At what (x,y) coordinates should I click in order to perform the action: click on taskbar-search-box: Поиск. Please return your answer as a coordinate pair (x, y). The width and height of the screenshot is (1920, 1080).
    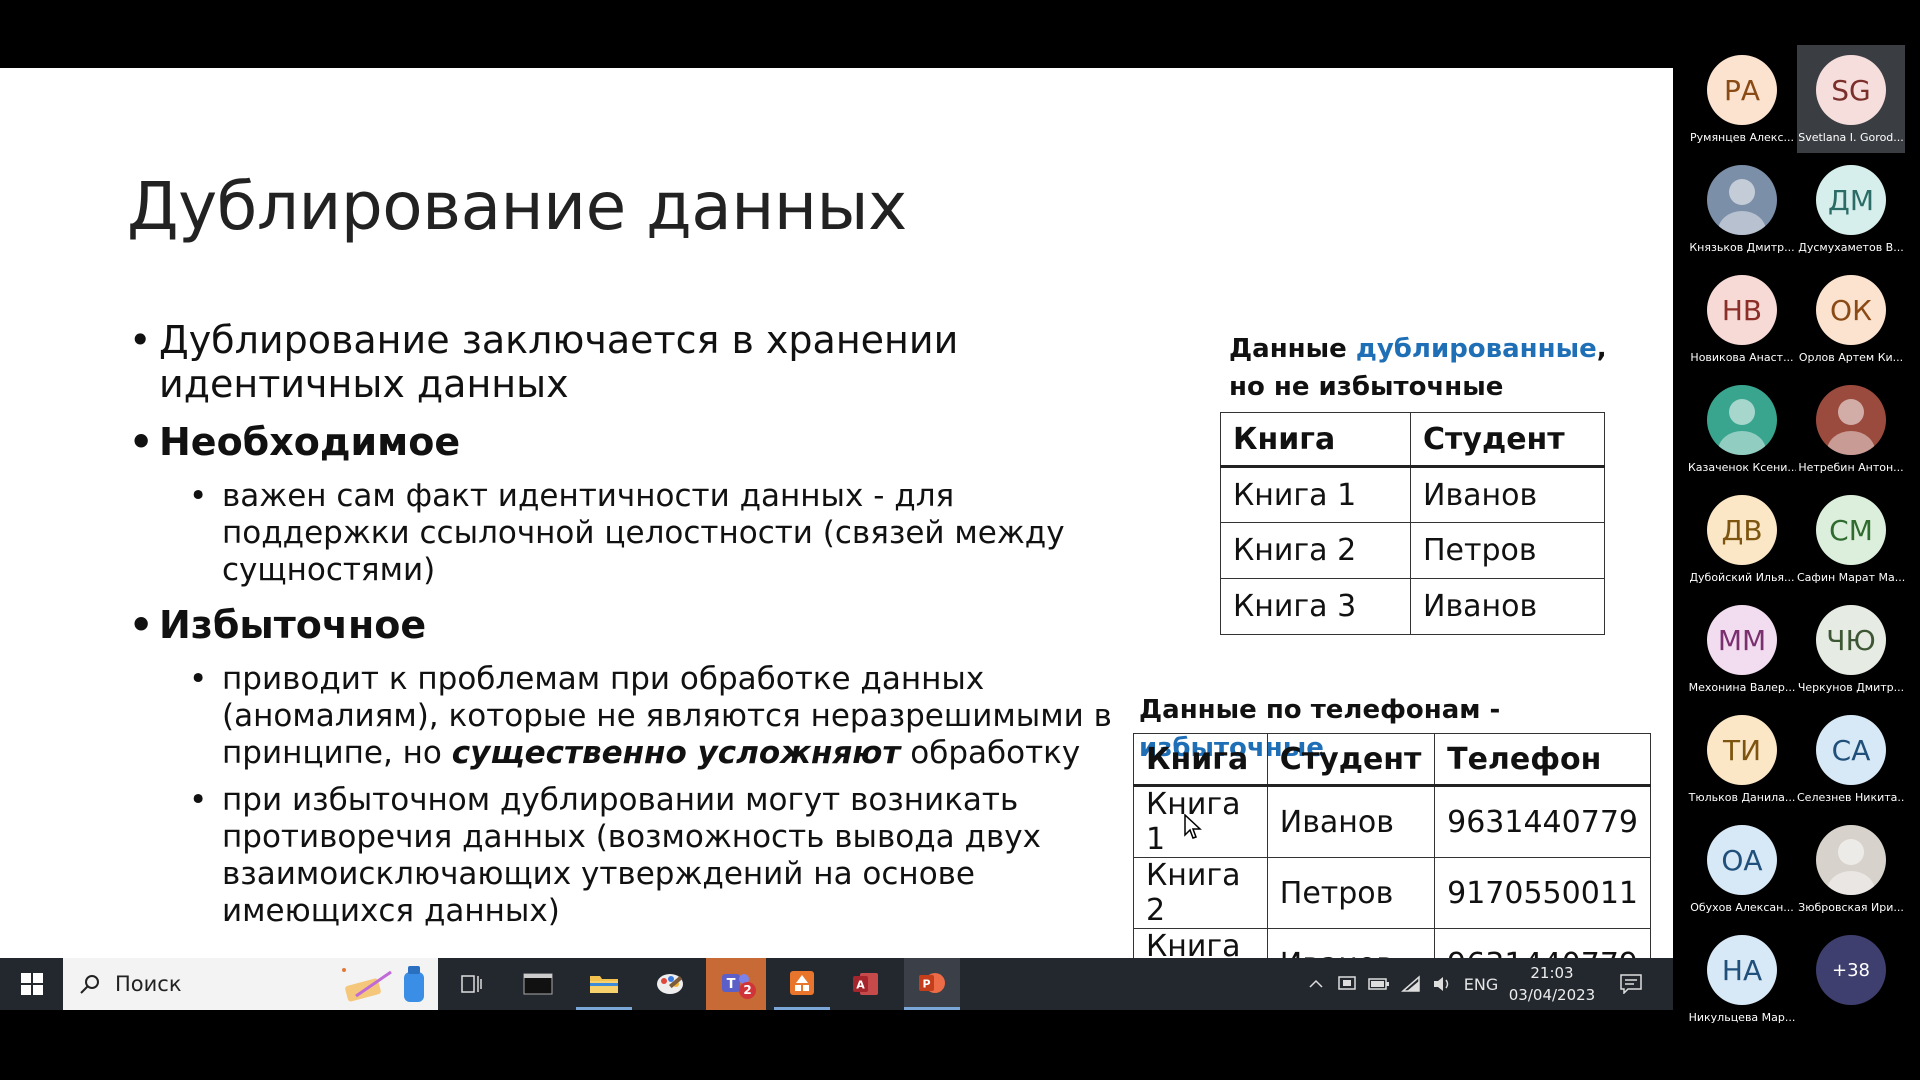
    Looking at the image, I should click on (250, 984).